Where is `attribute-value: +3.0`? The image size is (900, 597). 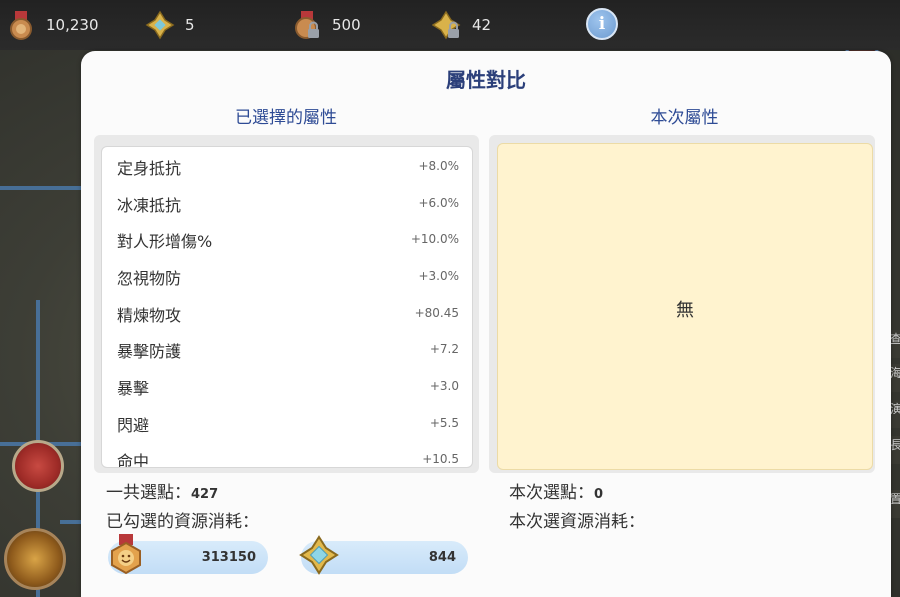 attribute-value: +3.0 is located at coordinates (444, 386).